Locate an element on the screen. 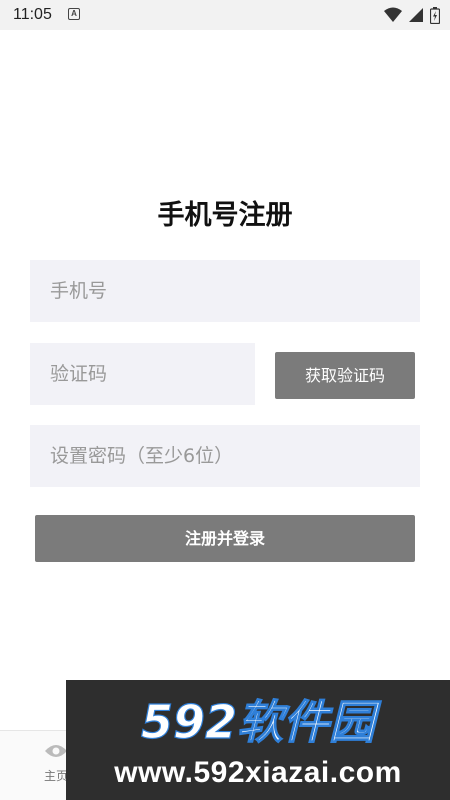 The image size is (450, 800). battery-icon is located at coordinates (435, 15).